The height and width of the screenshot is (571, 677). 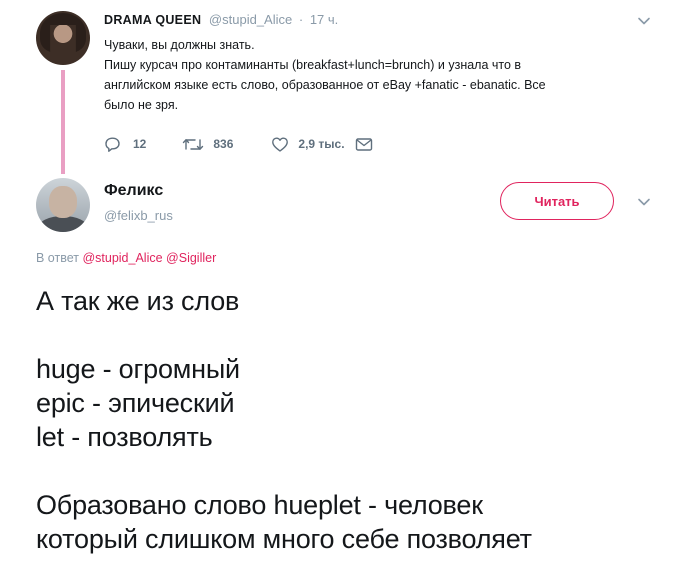 I want to click on mention-link: @Sigiller, so click(x=191, y=258).